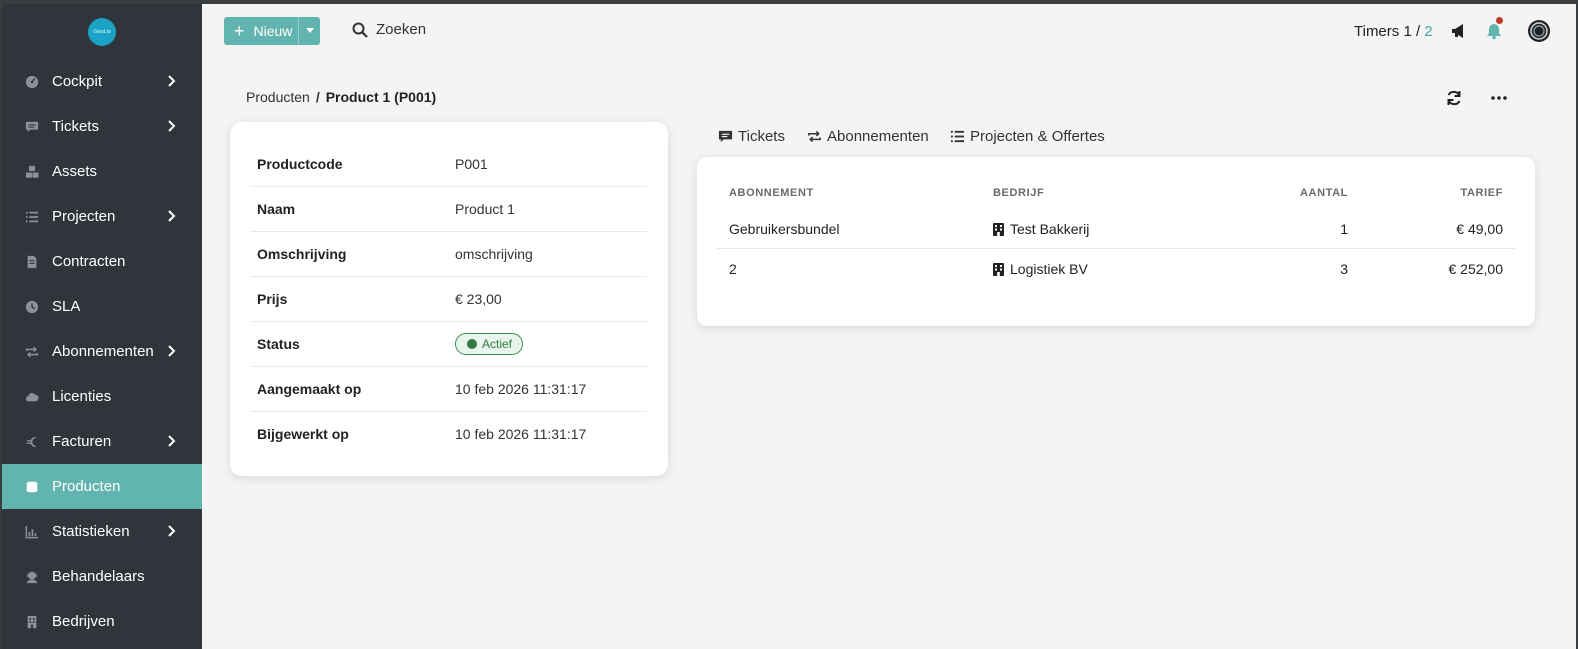 The image size is (1578, 649). I want to click on logo-text: Gesd.io, so click(102, 32).